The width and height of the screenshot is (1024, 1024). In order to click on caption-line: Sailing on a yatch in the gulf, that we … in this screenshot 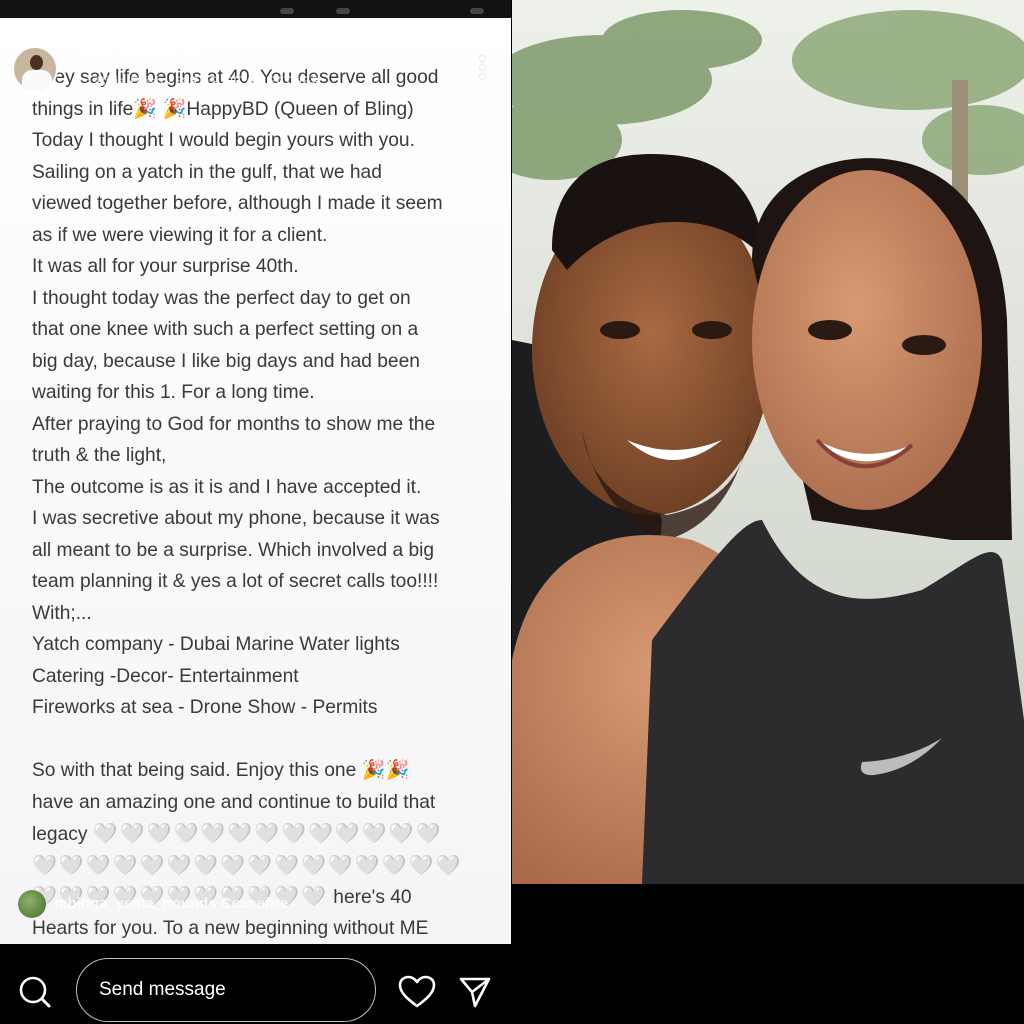, I will do `click(207, 172)`.